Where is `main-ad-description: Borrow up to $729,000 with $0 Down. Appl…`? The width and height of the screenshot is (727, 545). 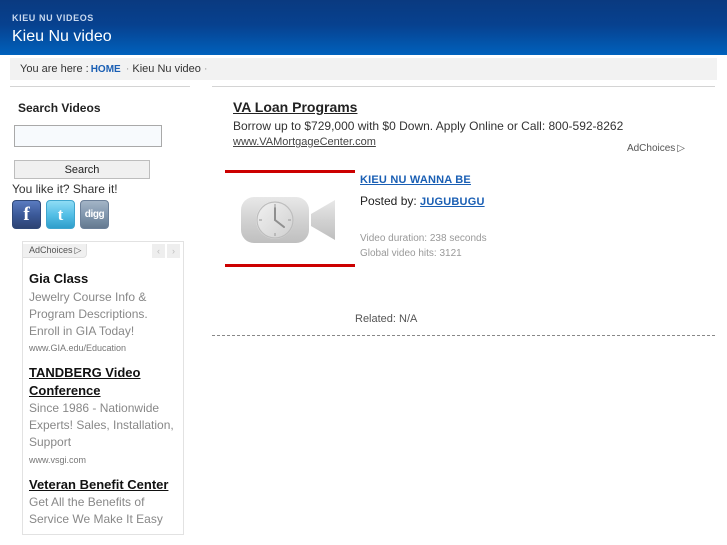 main-ad-description: Borrow up to $729,000 with $0 Down. Appl… is located at coordinates (428, 126).